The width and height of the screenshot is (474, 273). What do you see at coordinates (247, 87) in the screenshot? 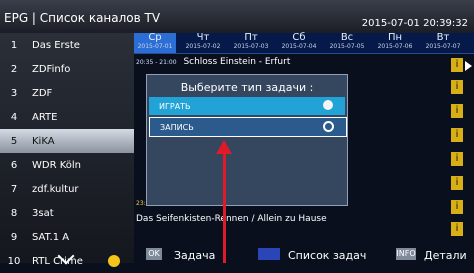
I see `dialog-title: Выберите тип задачи :` at bounding box center [247, 87].